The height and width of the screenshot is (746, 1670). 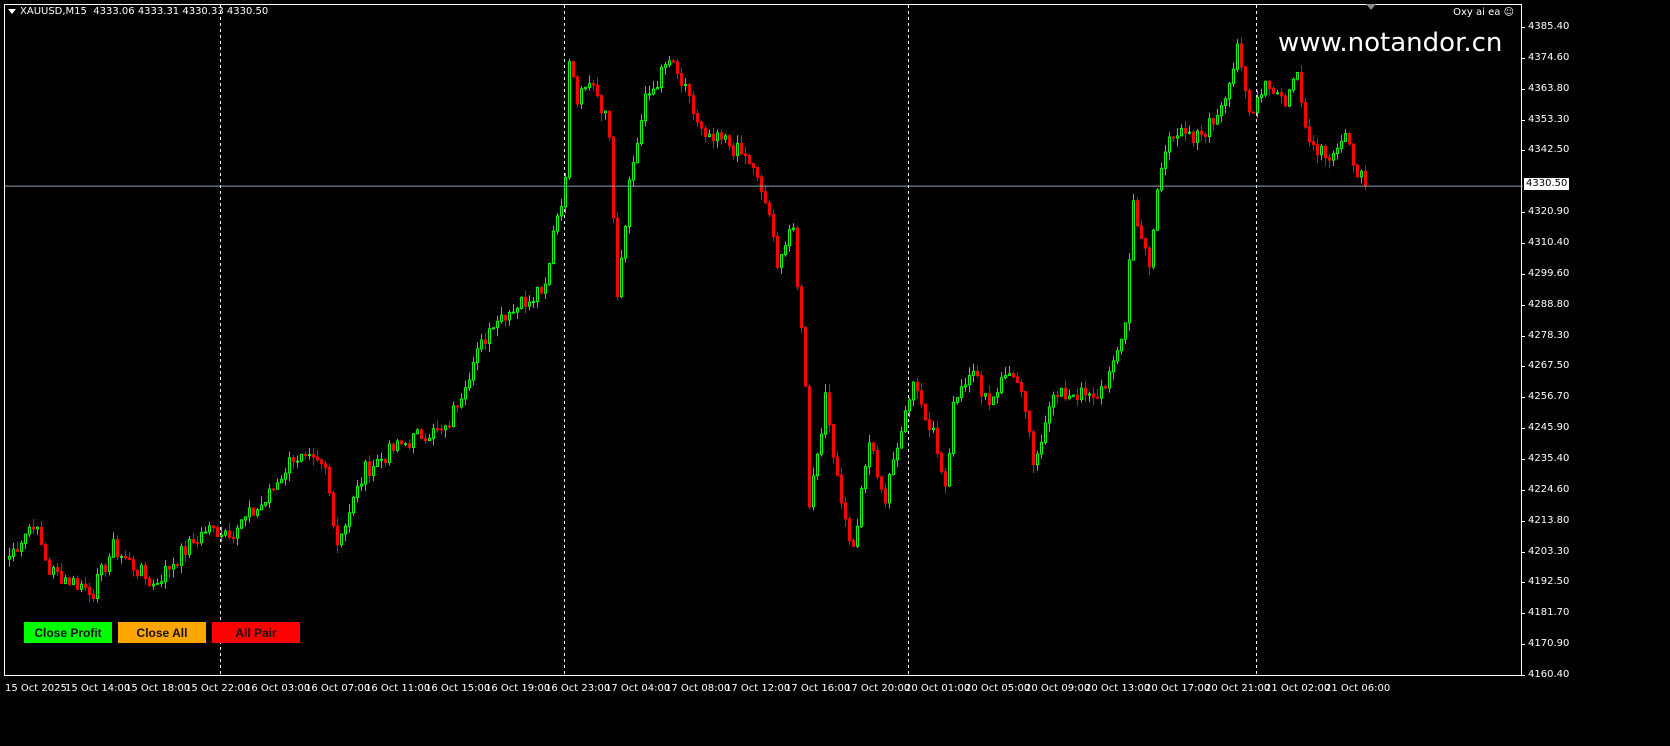 What do you see at coordinates (1298, 688) in the screenshot?
I see `time-tick-label: 21 Oct 02:00` at bounding box center [1298, 688].